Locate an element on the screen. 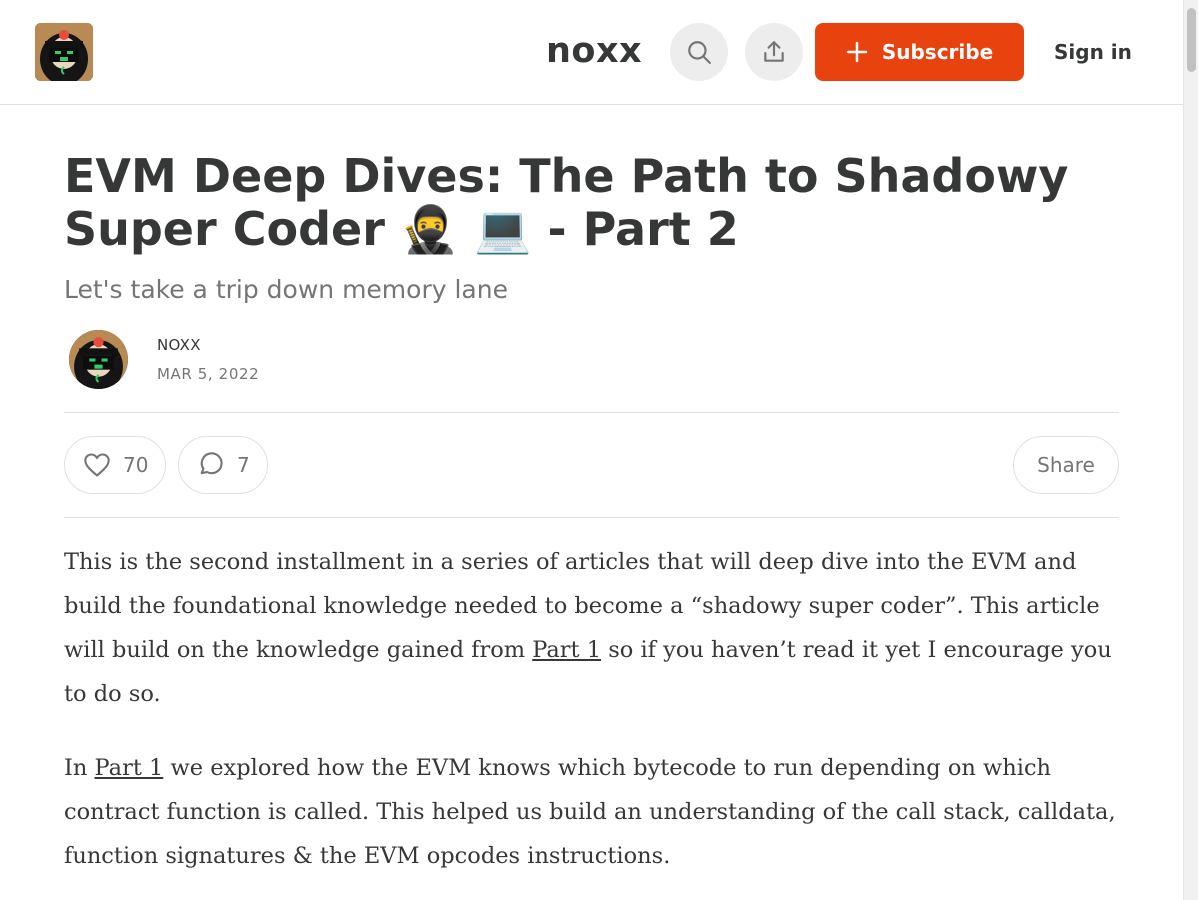 The height and width of the screenshot is (900, 1198). scrollbar is located at coordinates (1190, 450).